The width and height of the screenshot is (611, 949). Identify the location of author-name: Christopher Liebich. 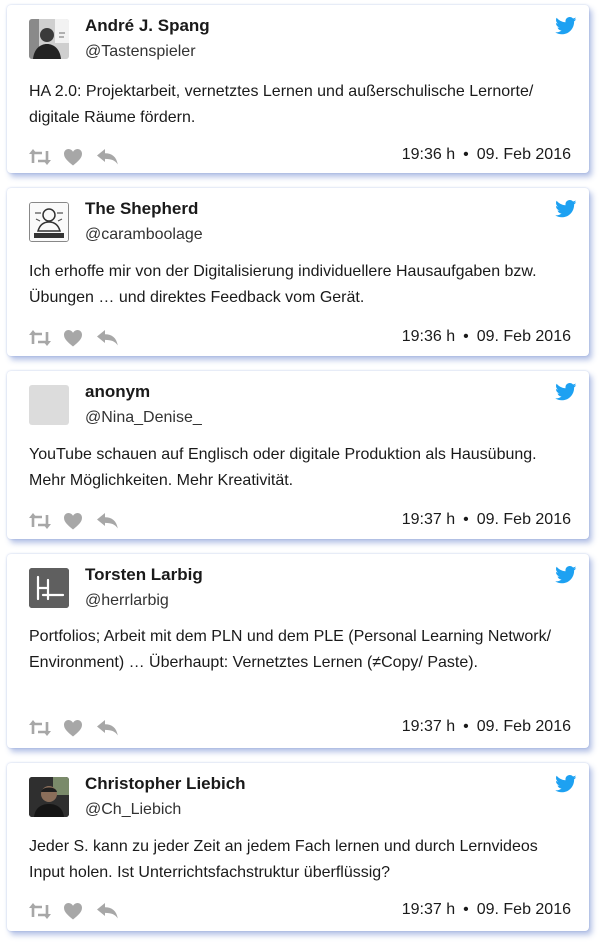
(165, 784).